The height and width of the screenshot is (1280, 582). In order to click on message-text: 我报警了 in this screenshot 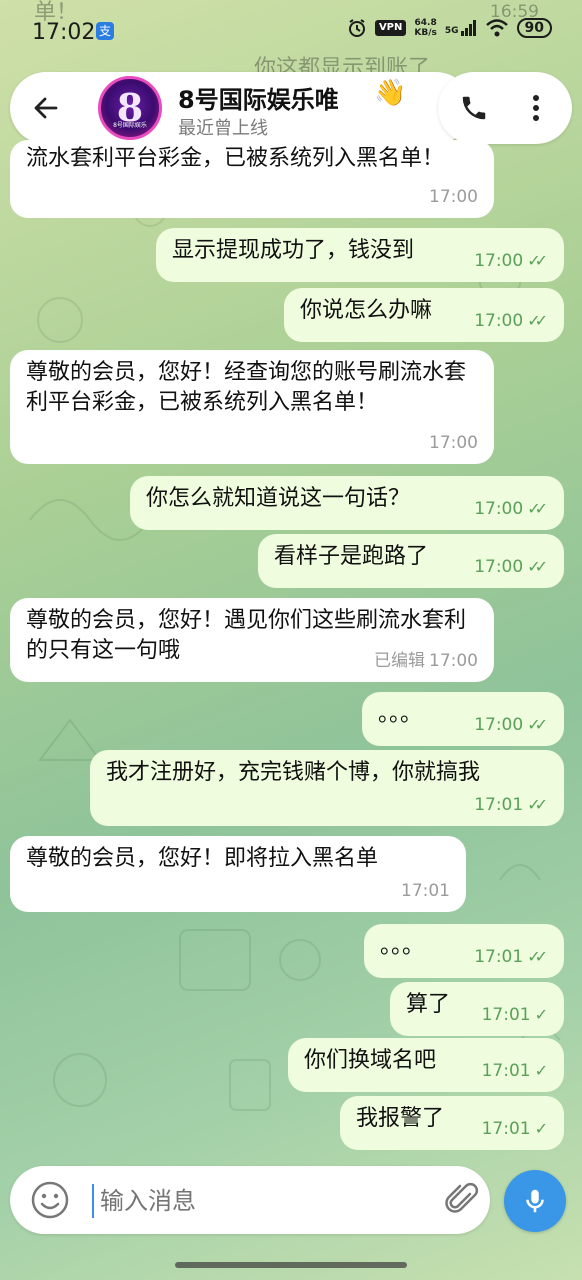, I will do `click(400, 1118)`.